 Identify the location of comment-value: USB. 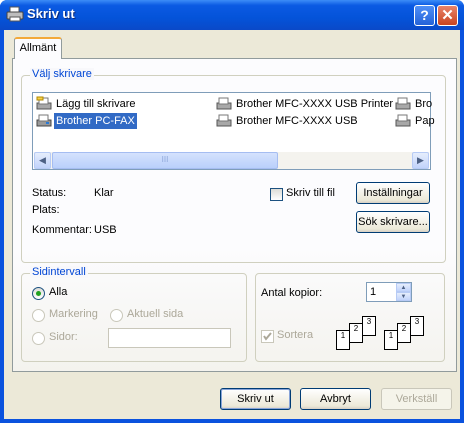
(105, 230).